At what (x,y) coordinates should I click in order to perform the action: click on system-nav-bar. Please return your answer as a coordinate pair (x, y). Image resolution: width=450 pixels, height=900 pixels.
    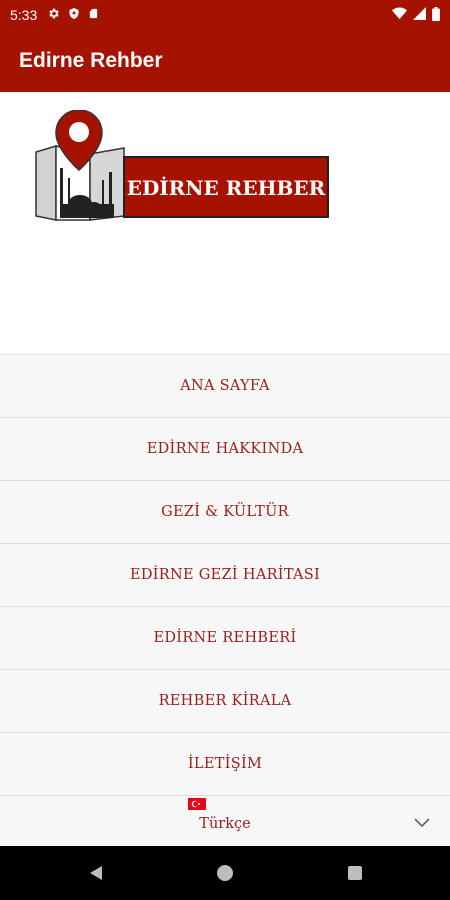
    Looking at the image, I should click on (225, 873).